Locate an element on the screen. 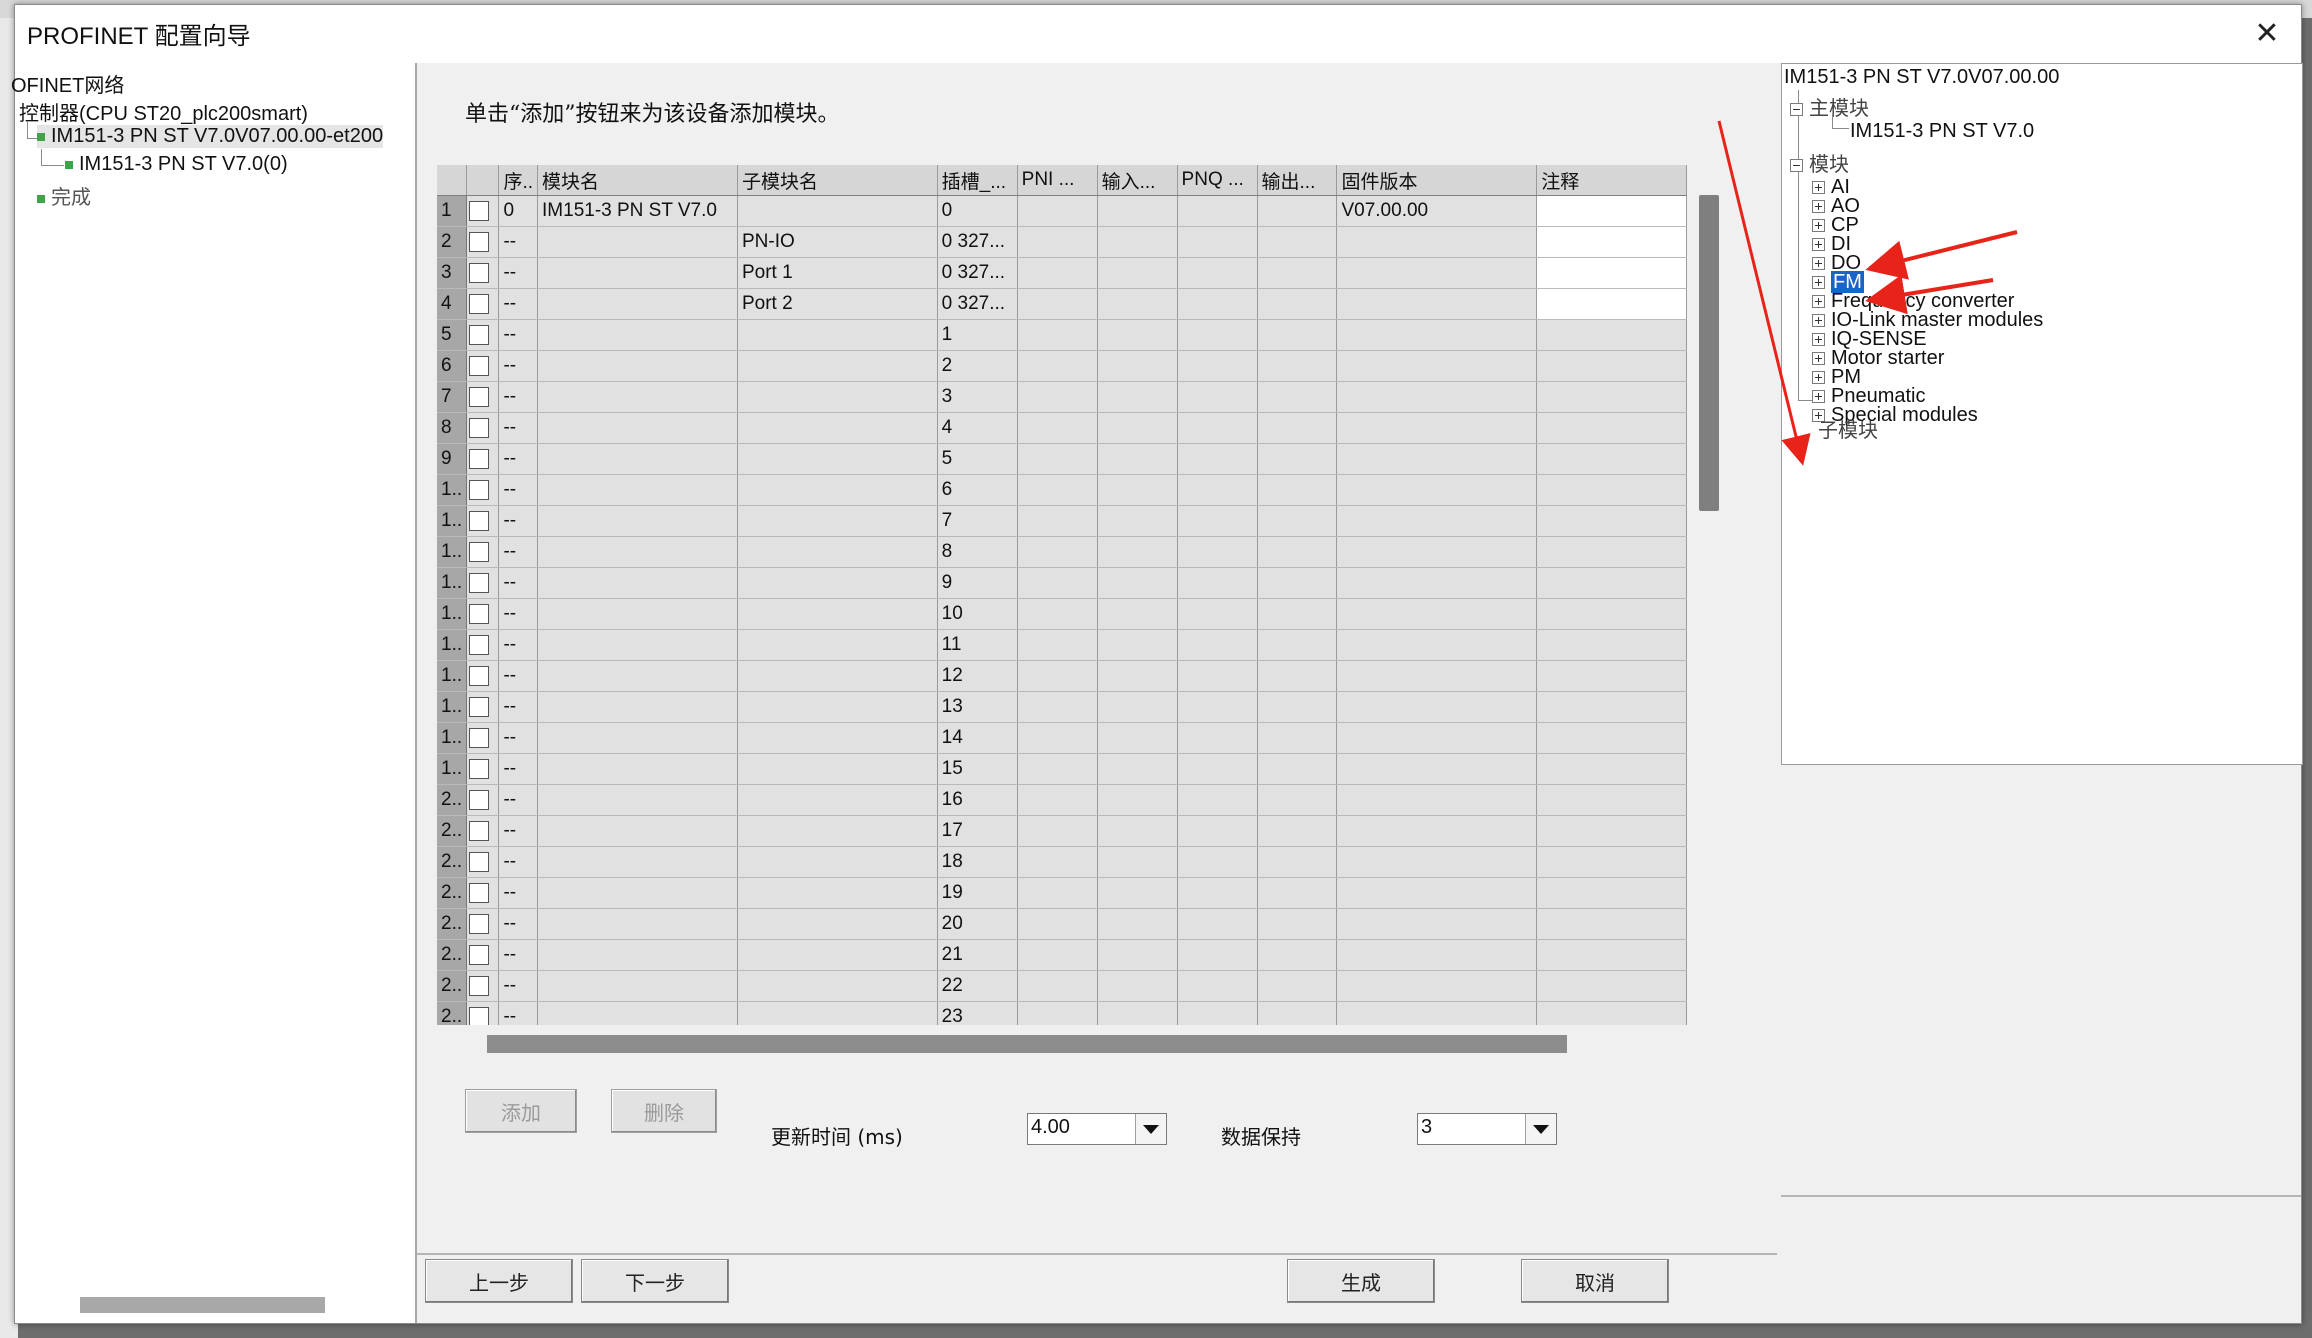  table-row: 1.. -- 13 is located at coordinates (1062, 707).